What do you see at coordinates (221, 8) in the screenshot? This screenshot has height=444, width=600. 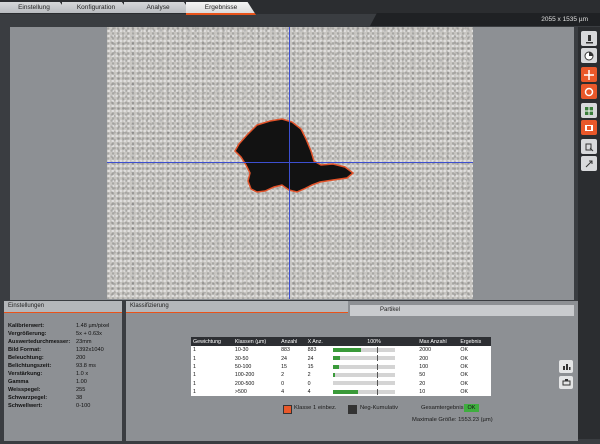 I see `tab-ergebnisse: Ergebnisse` at bounding box center [221, 8].